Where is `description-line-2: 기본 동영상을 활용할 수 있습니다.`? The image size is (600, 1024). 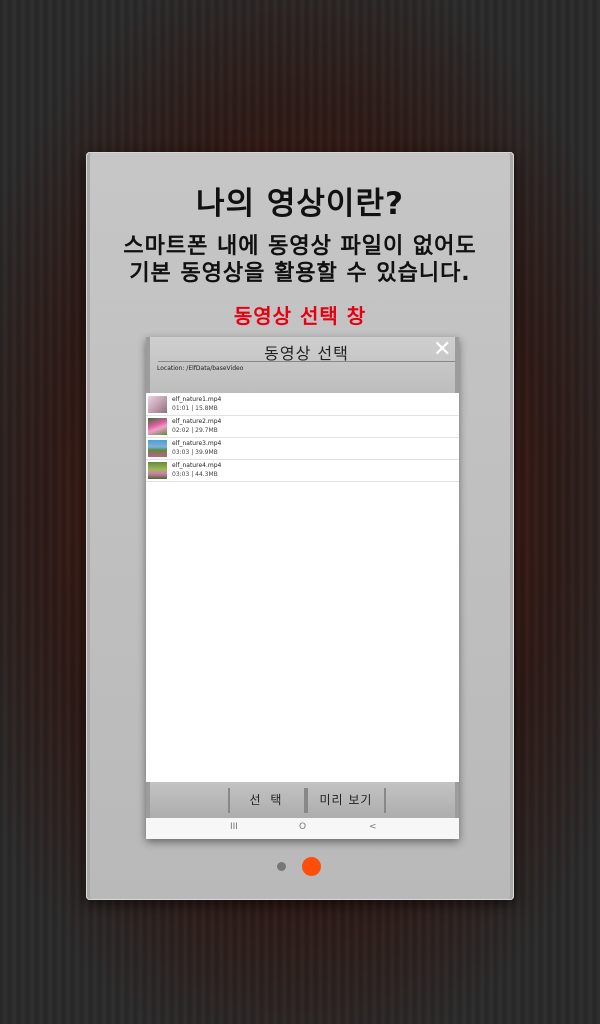
description-line-2: 기본 동영상을 활용할 수 있습니다. is located at coordinates (300, 273).